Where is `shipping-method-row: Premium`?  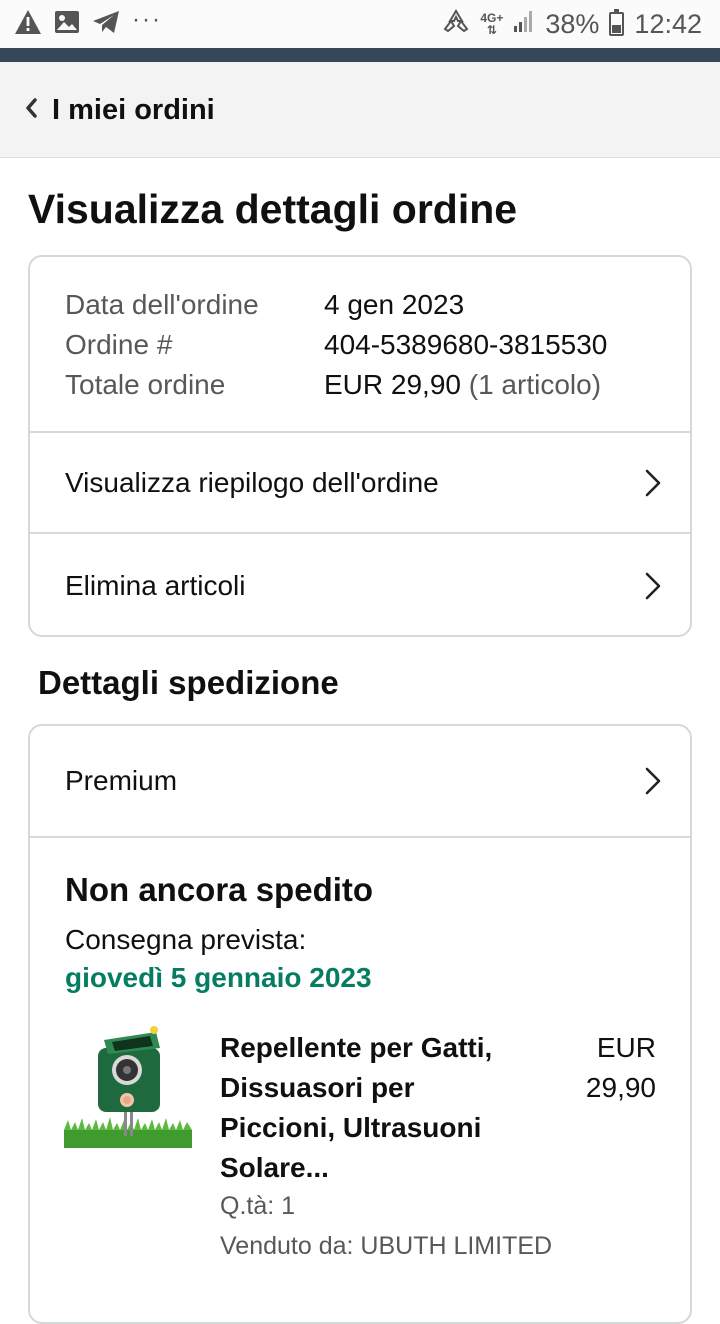
shipping-method-row: Premium is located at coordinates (360, 782).